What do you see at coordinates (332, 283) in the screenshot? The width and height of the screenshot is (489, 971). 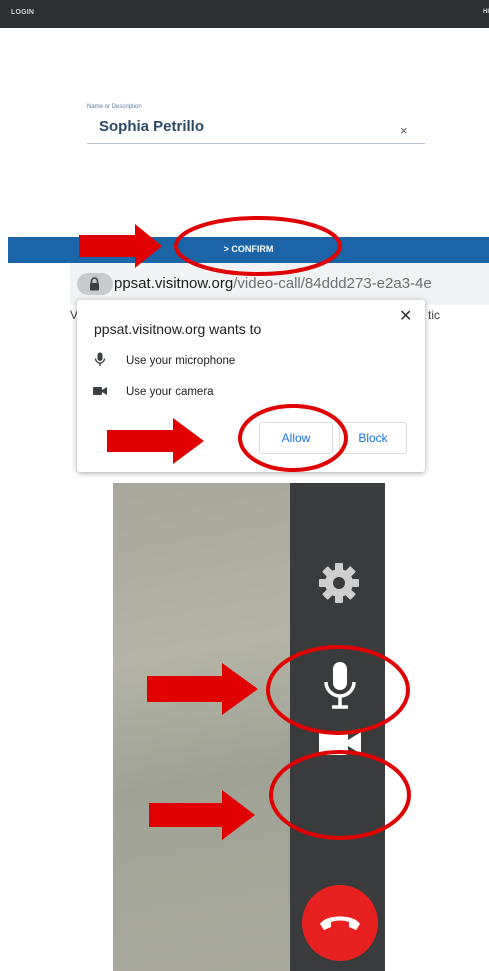 I see `url-path: /video-call/84ddd273-e2a3-4e` at bounding box center [332, 283].